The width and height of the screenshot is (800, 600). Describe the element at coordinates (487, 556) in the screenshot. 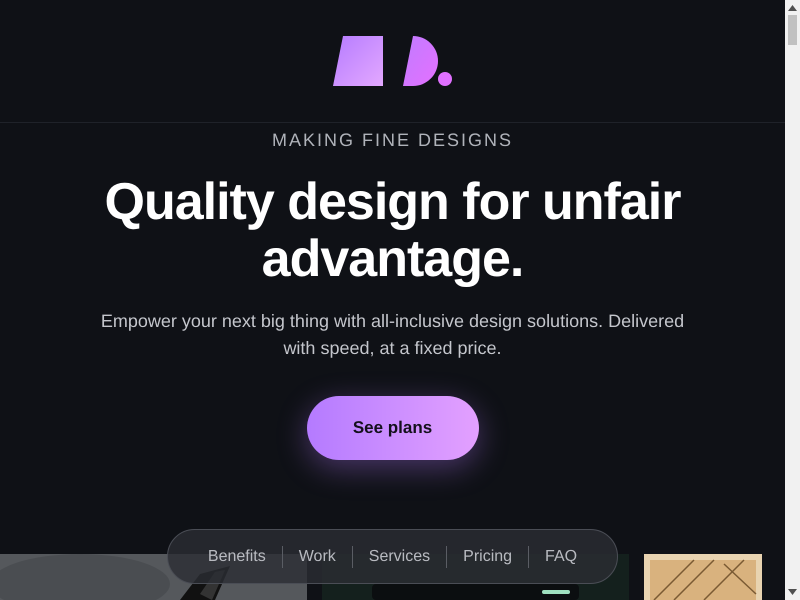

I see `nav-link: Pricing` at that location.